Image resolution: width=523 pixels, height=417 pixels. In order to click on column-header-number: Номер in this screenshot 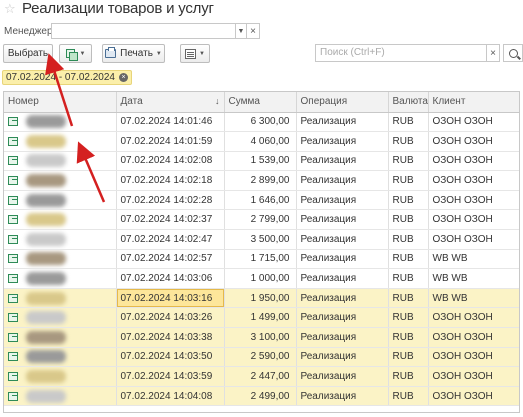, I will do `click(60, 102)`.